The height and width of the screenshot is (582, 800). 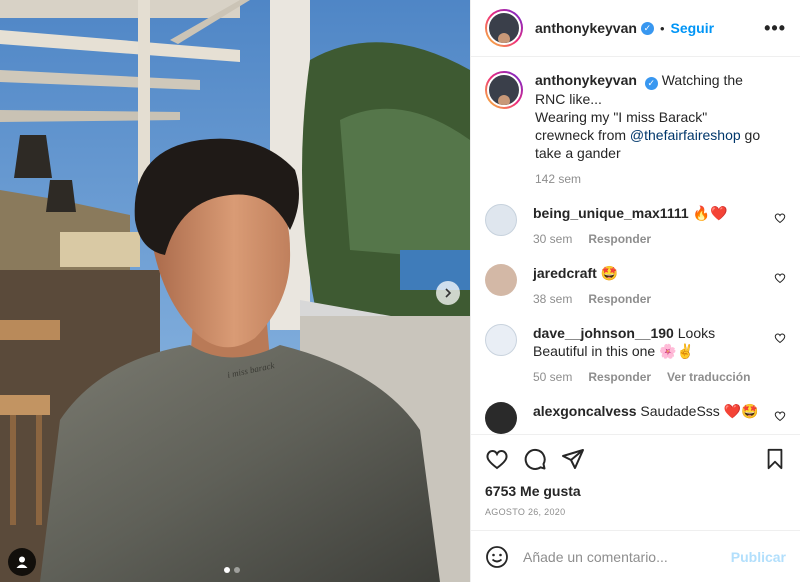 I want to click on post-date: AGOSTO 26, 2020, so click(x=635, y=512).